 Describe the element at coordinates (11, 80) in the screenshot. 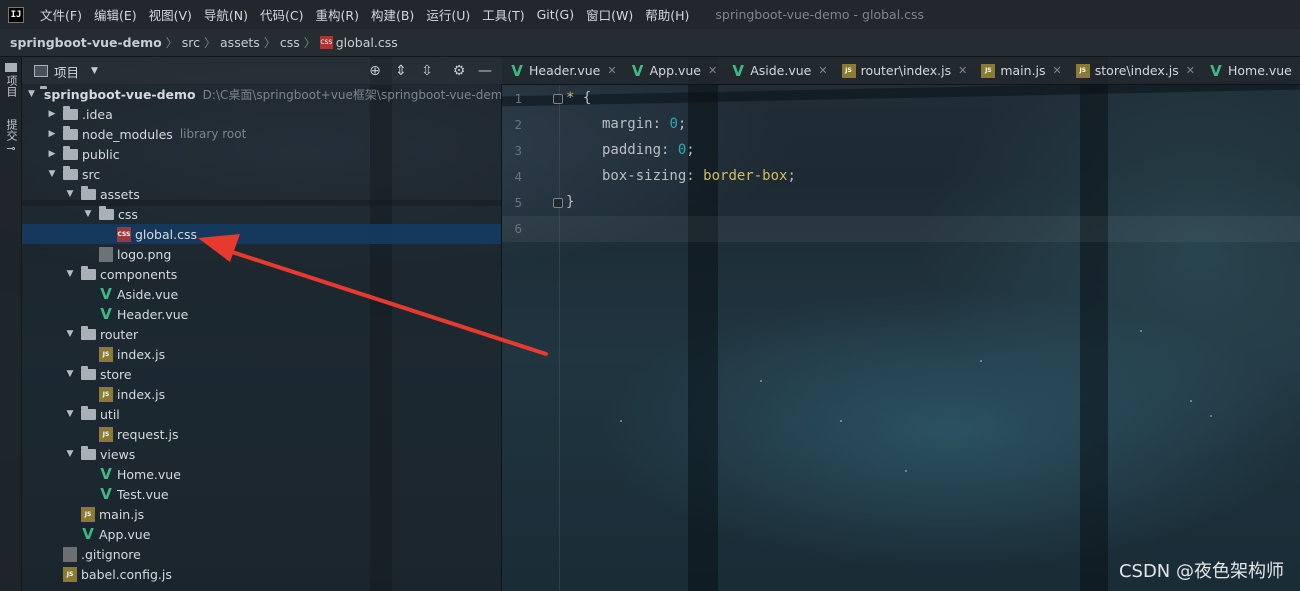

I see `project-tool-tab: 项目` at that location.